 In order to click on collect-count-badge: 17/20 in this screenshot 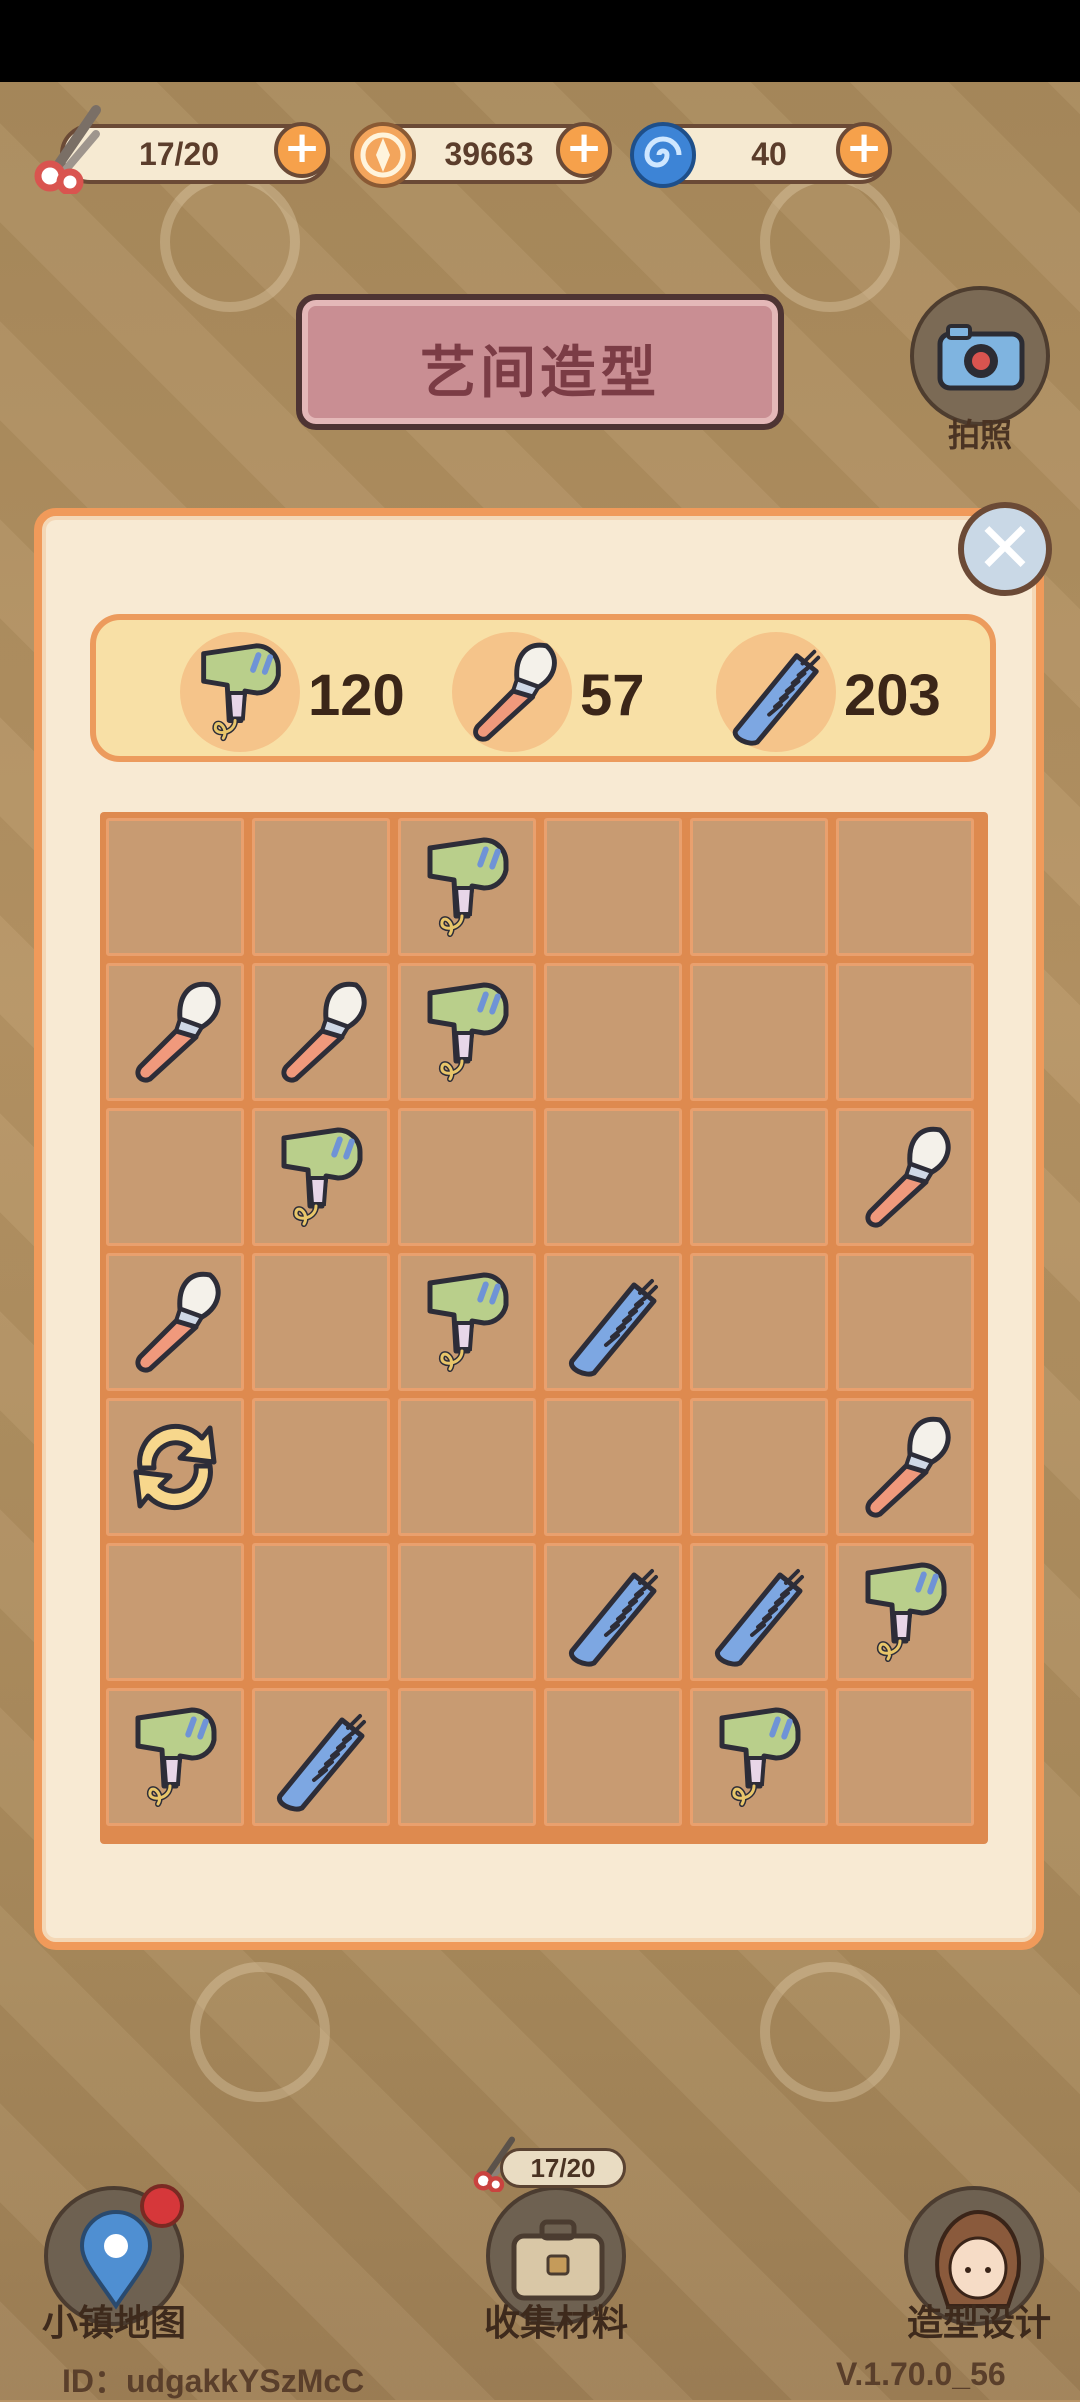, I will do `click(563, 2168)`.